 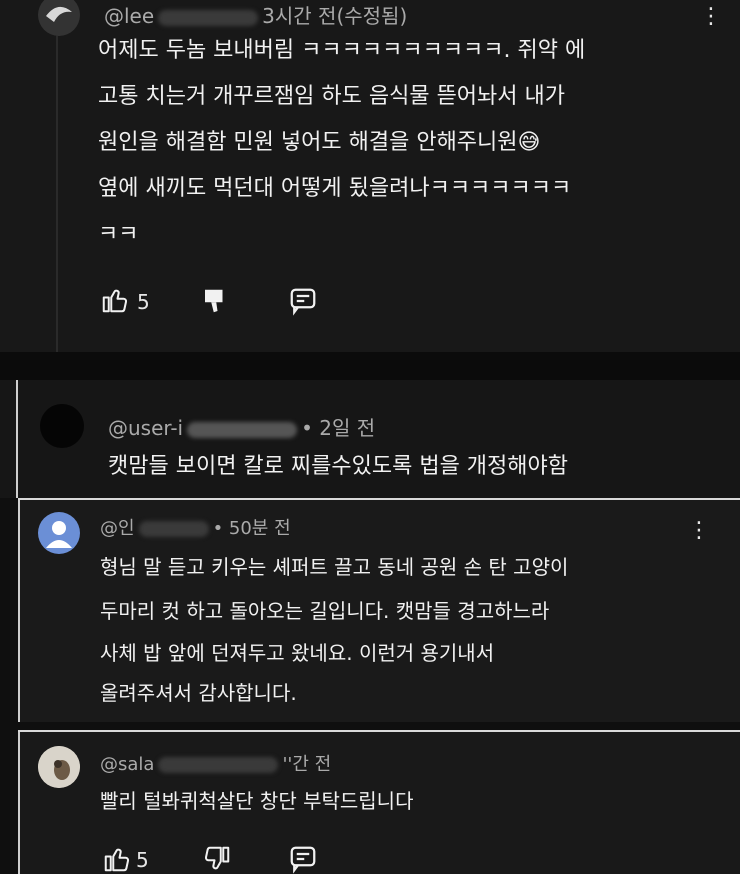 What do you see at coordinates (342, 50) in the screenshot?
I see `comment-line: 어제도 두놈 보내버림 ㅋㅋㅋㅋㅋㅋㅋㅋㅋㅋ. 쥐약 에` at bounding box center [342, 50].